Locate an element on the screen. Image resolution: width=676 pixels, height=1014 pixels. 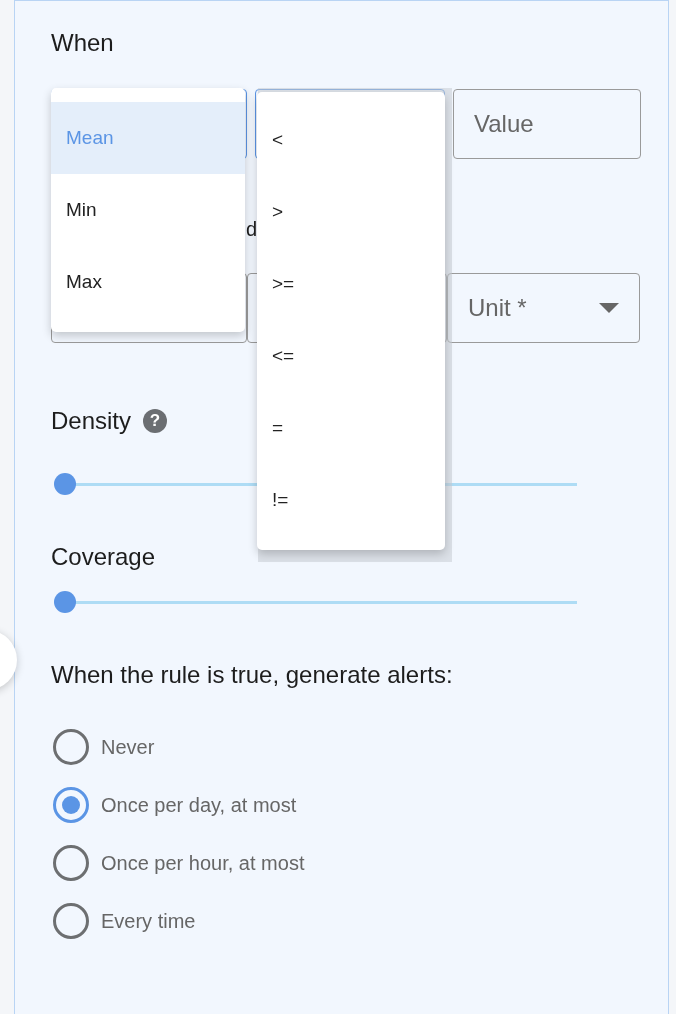
menu-item: Max is located at coordinates (148, 282).